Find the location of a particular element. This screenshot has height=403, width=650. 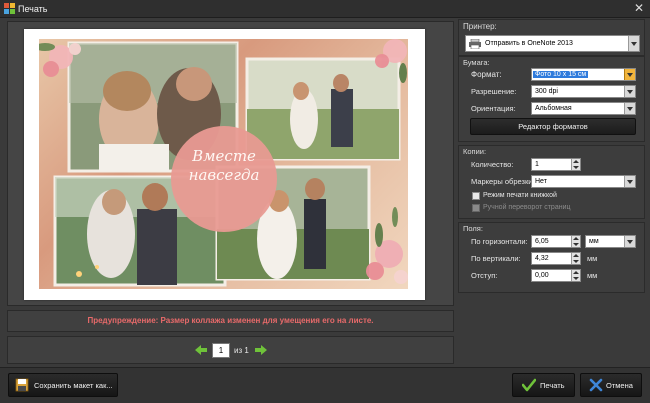

cancel-label: Отмена is located at coordinates (619, 385).